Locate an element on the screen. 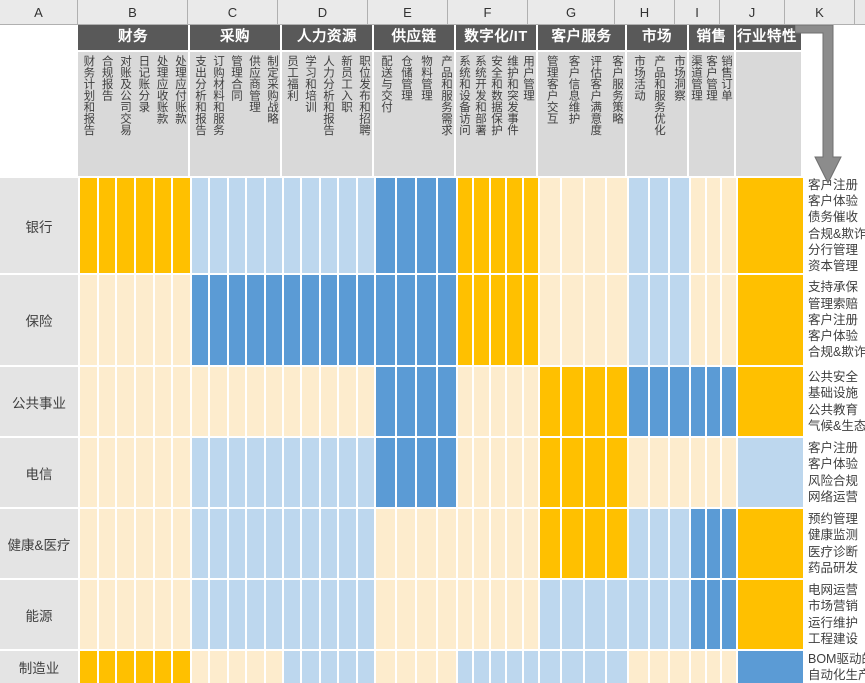 This screenshot has height=683, width=865. row-label-industry: 保险 is located at coordinates (39, 320).